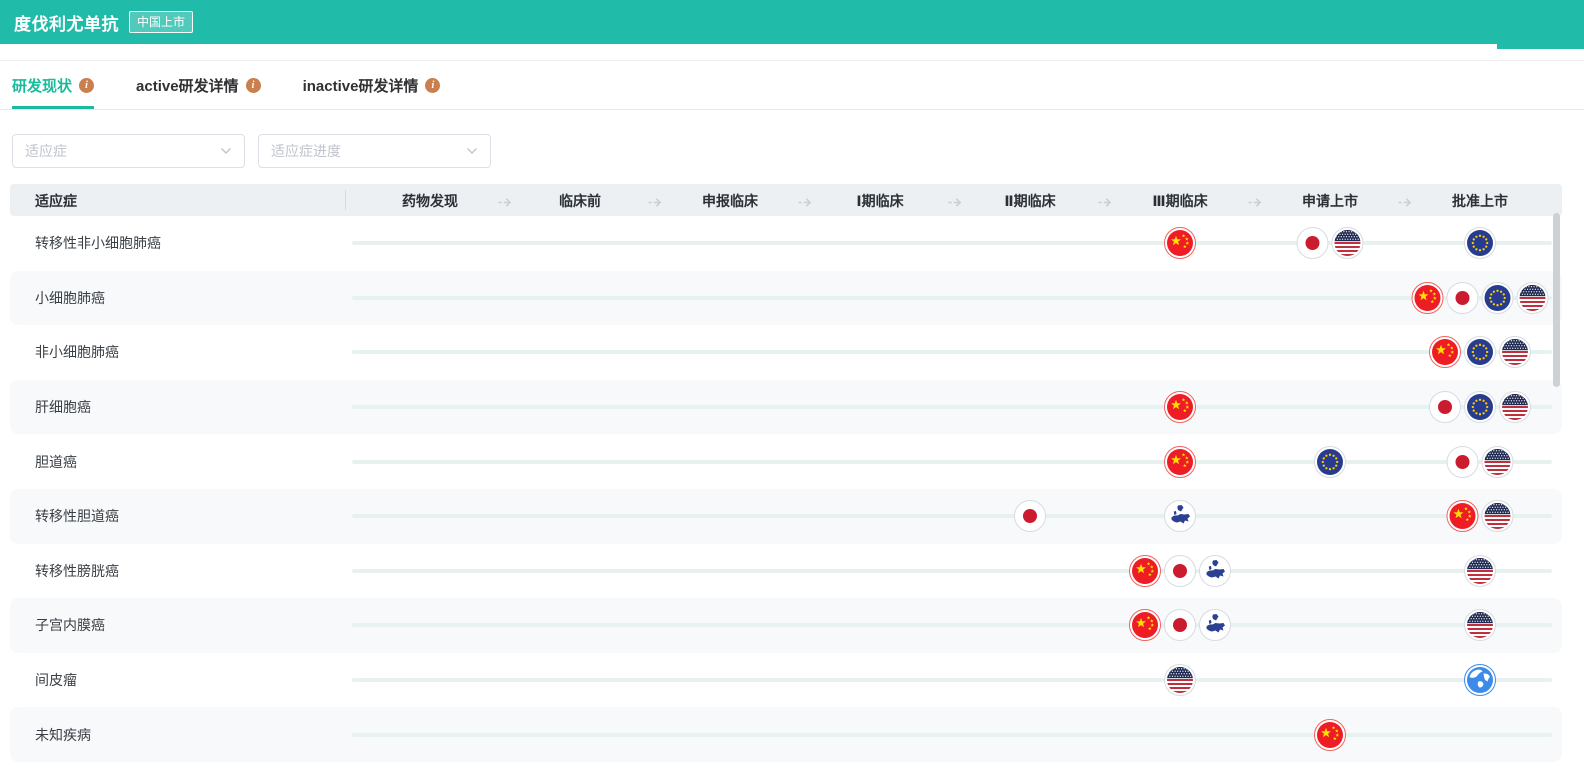 The height and width of the screenshot is (768, 1584). I want to click on indication-label: 转移性非小细胞肺癌, so click(98, 243).